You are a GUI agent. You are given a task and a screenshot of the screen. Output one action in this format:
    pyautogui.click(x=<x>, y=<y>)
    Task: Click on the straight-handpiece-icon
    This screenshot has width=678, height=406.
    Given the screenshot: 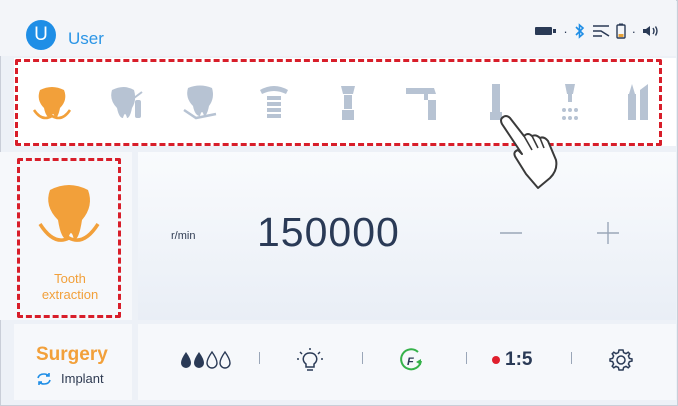 What is the action you would take?
    pyautogui.click(x=348, y=103)
    